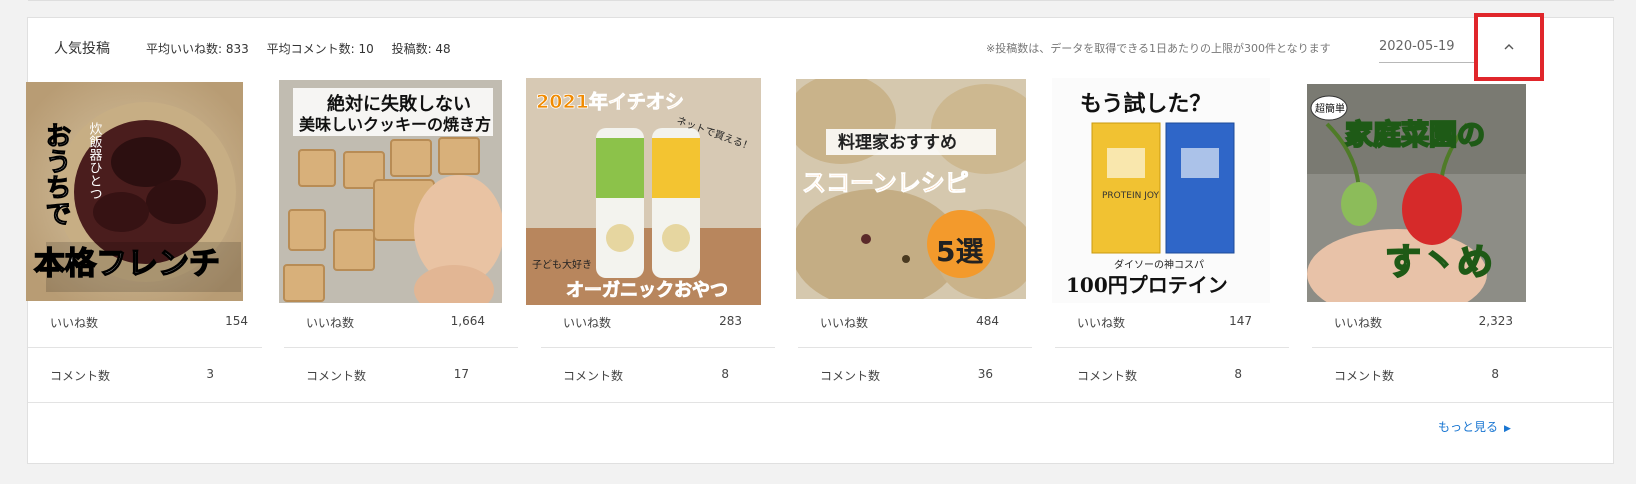  Describe the element at coordinates (1159, 264) in the screenshot. I see `image-caption: ダイソーの神コスパ` at that location.